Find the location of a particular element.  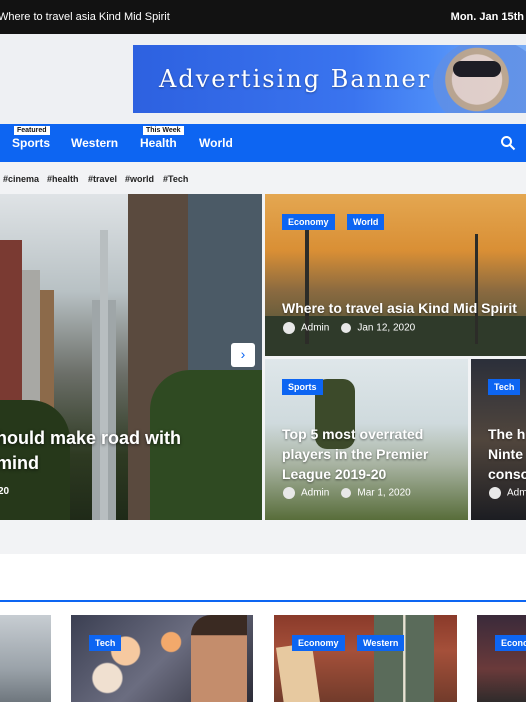

tag-travel: #travel is located at coordinates (102, 179).